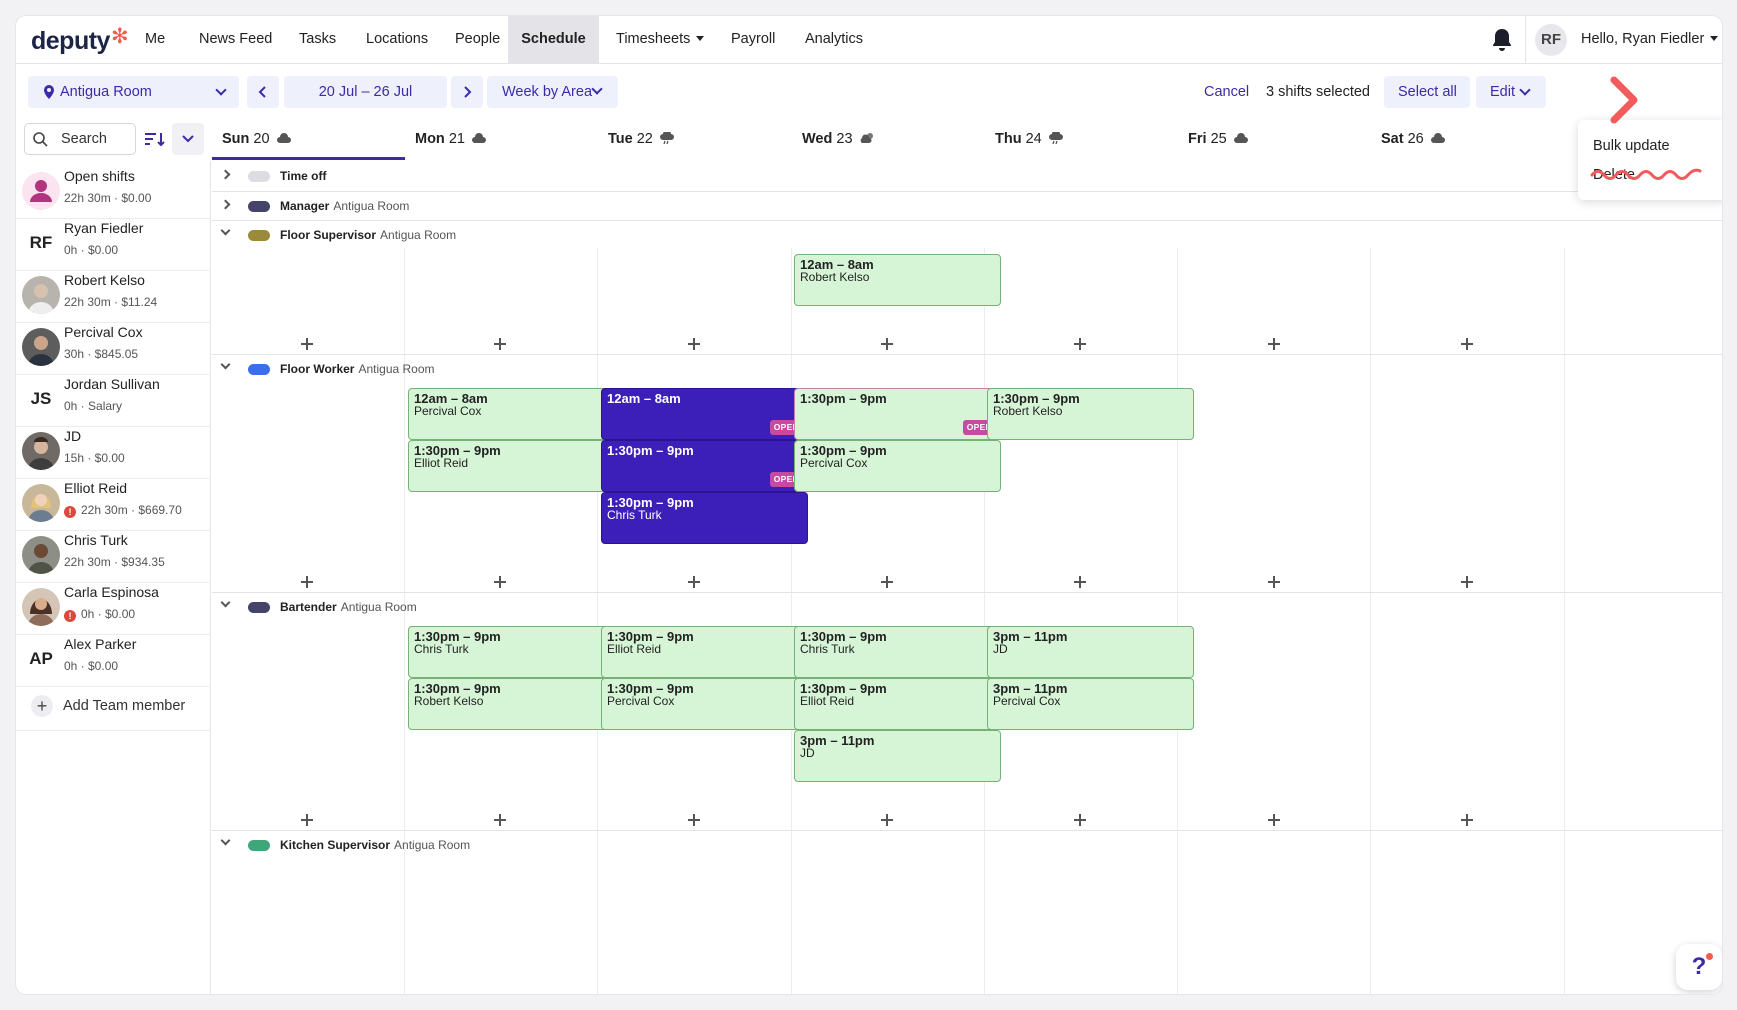 The height and width of the screenshot is (1010, 1737). What do you see at coordinates (967, 846) in the screenshot?
I see `area-row-kitchen-supervisor: Kitchen Supervisor Antigua Room` at bounding box center [967, 846].